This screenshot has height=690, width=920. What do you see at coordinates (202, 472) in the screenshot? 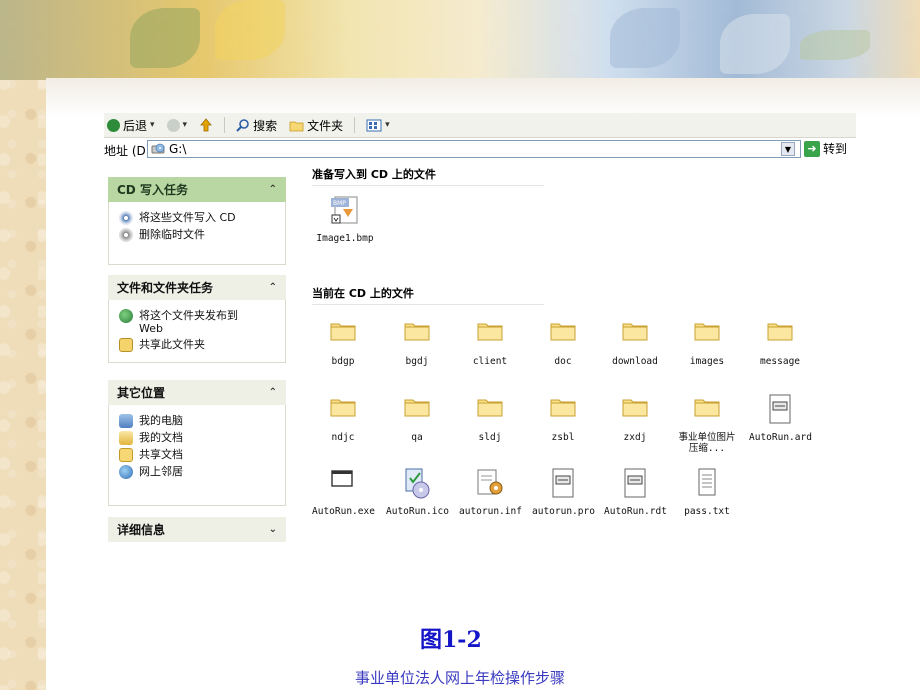
I see `place-network: 网上邻居` at bounding box center [202, 472].